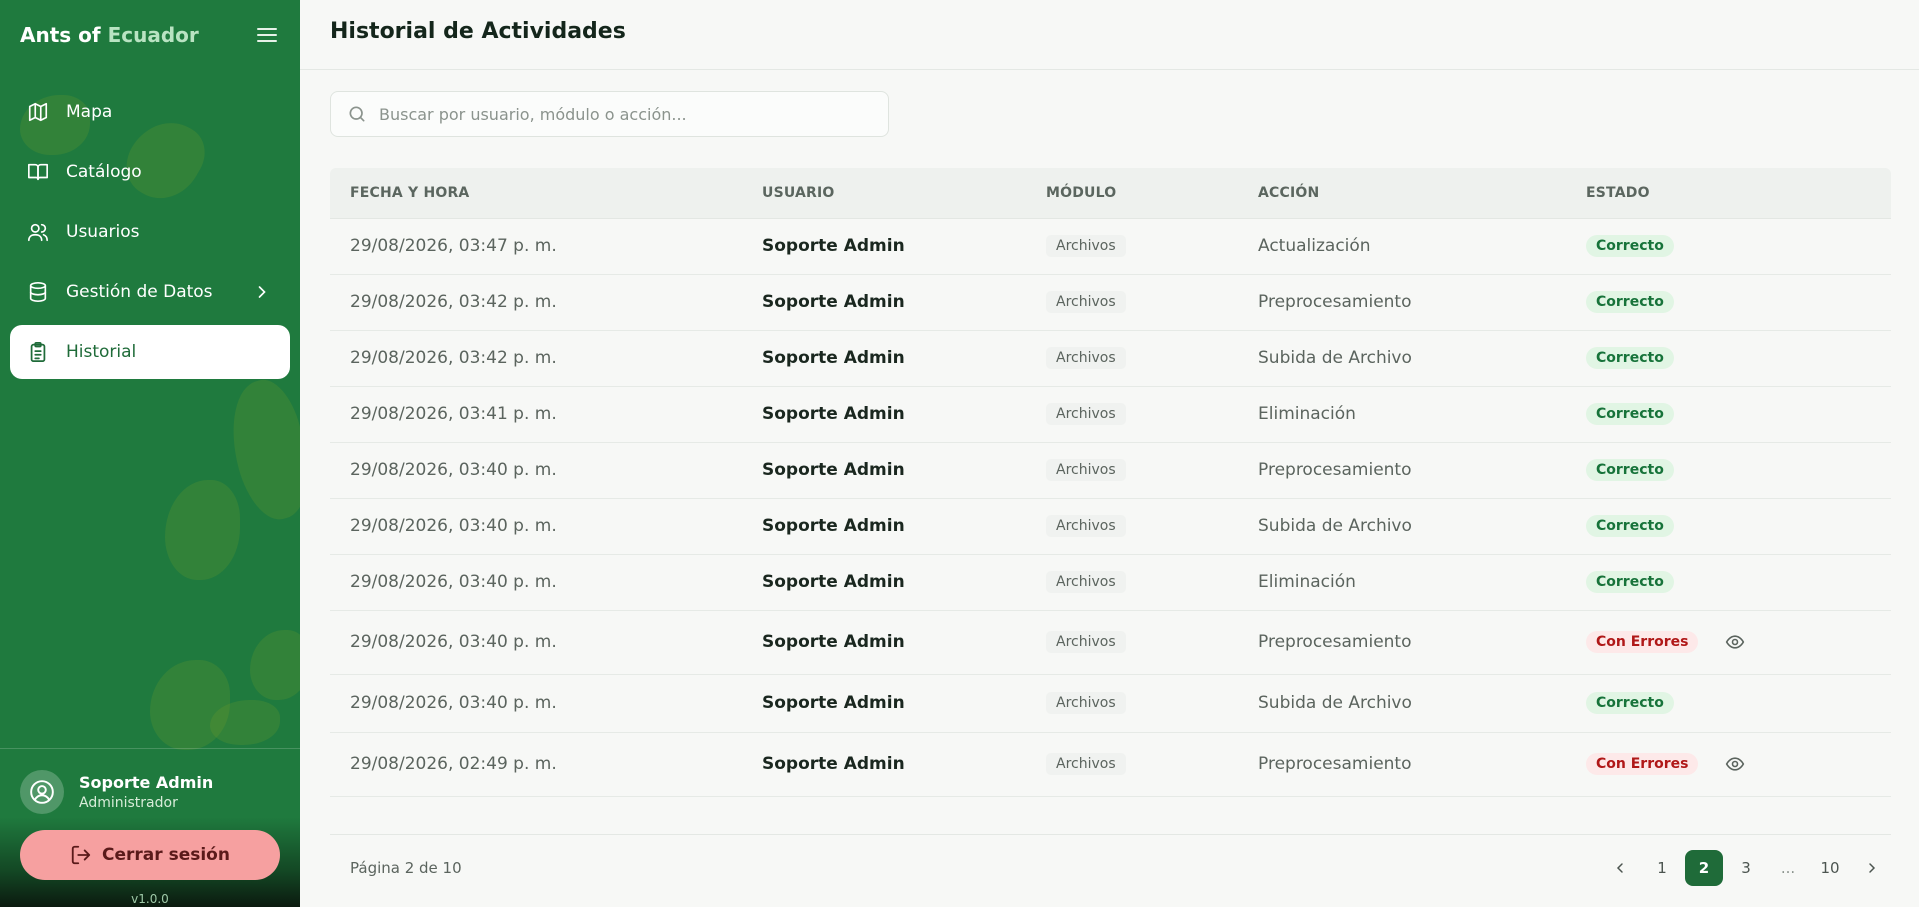 The width and height of the screenshot is (1919, 907). What do you see at coordinates (150, 232) in the screenshot?
I see `sidebar-item-usuarios: Usuarios` at bounding box center [150, 232].